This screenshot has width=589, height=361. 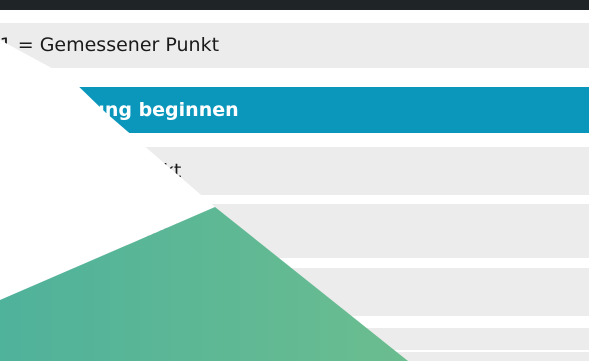 What do you see at coordinates (110, 45) in the screenshot?
I see `list-item-label: T1 = Gemessener Punkt` at bounding box center [110, 45].